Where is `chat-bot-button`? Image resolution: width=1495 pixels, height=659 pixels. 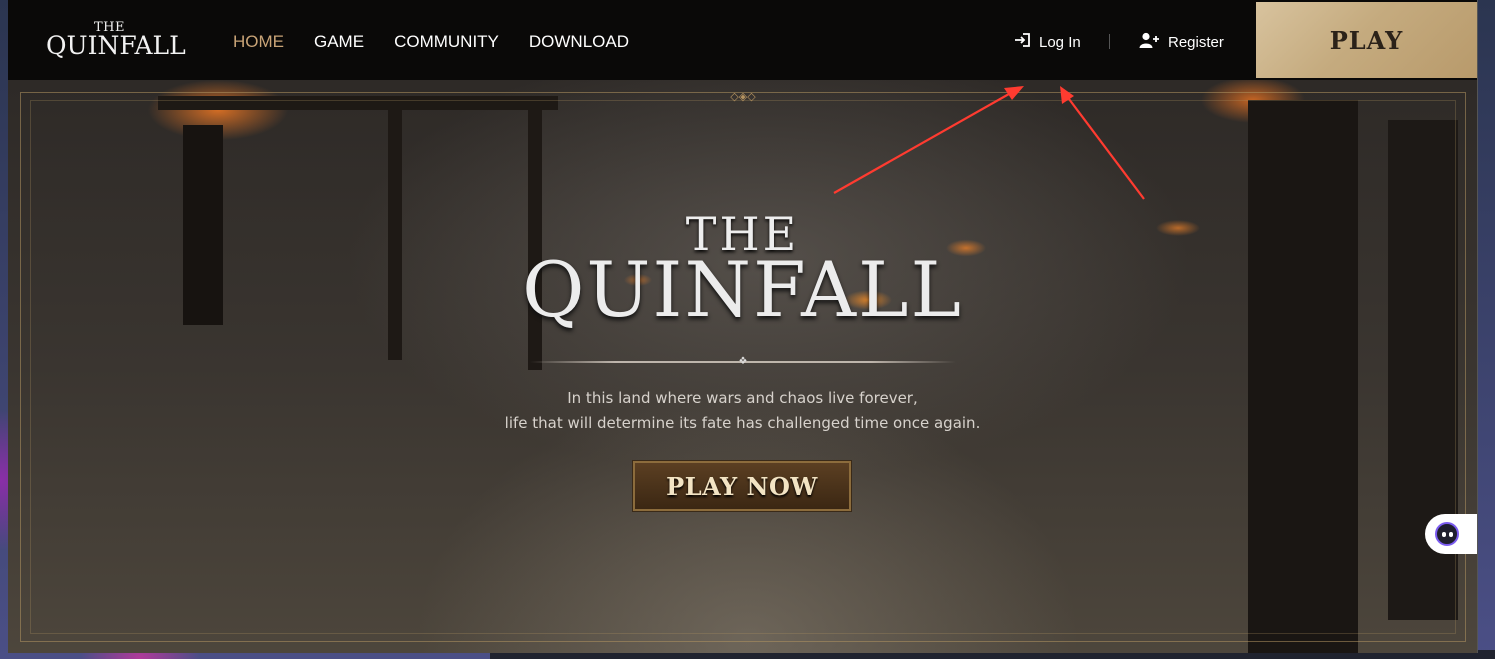
chat-bot-button is located at coordinates (1451, 534).